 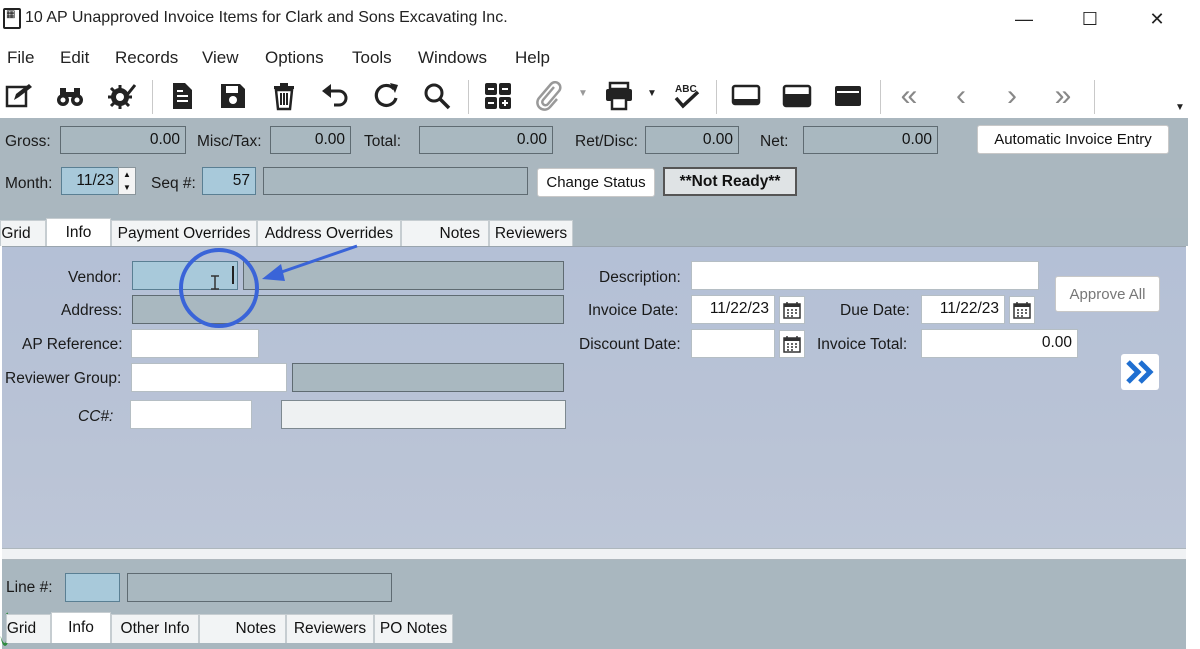 What do you see at coordinates (386, 96) in the screenshot?
I see `refresh-icon` at bounding box center [386, 96].